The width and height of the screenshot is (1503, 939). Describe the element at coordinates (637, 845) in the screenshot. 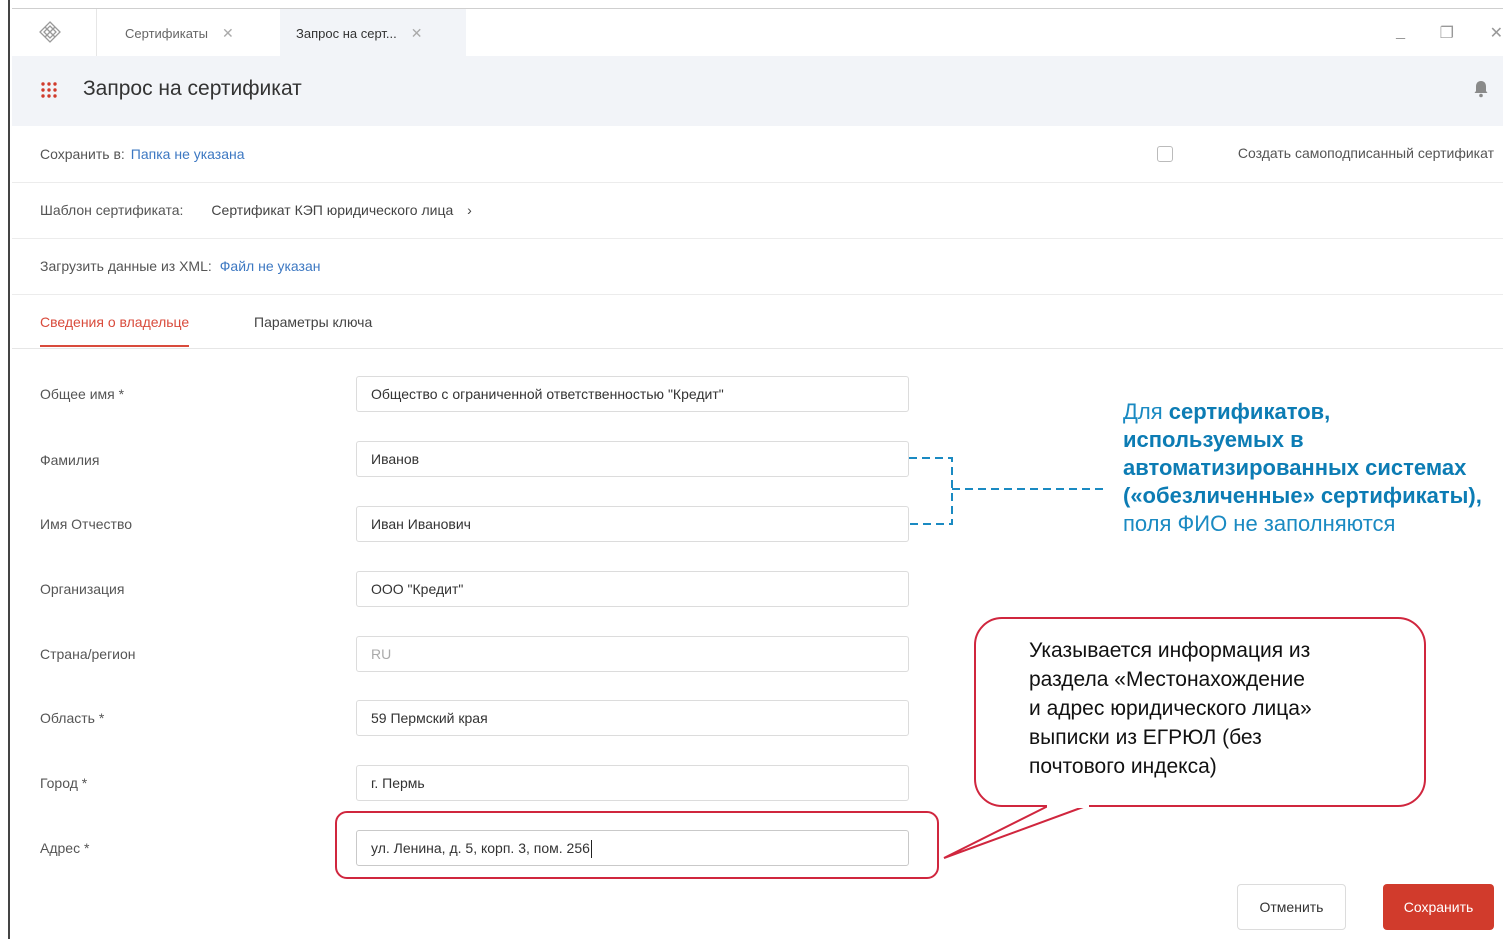

I see `address-highlight` at that location.